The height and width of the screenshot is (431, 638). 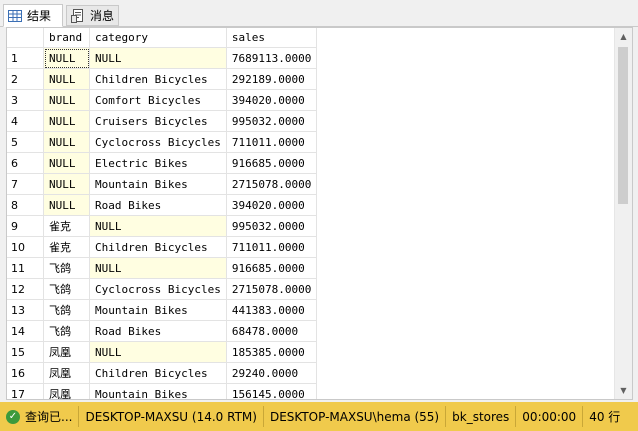 I want to click on cell-category: Electric Bikes, so click(x=158, y=163).